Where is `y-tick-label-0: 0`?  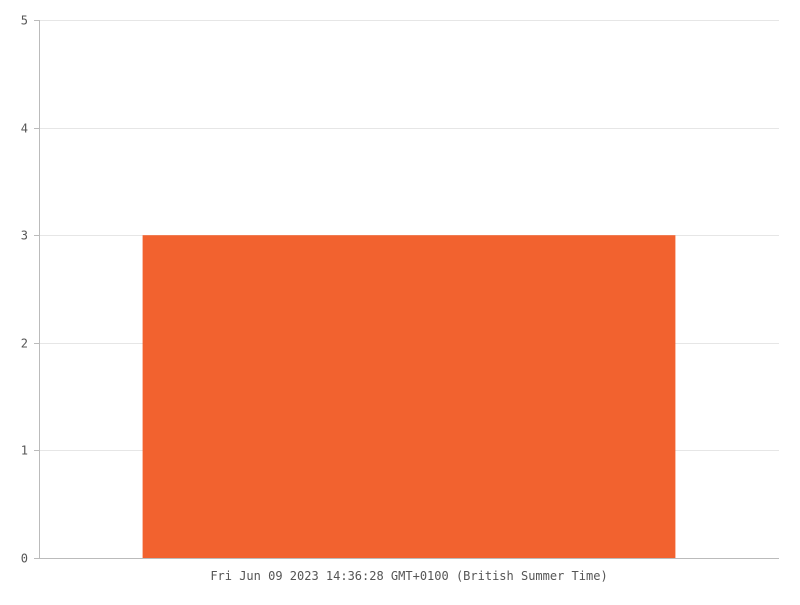
y-tick-label-0: 0 is located at coordinates (24, 559).